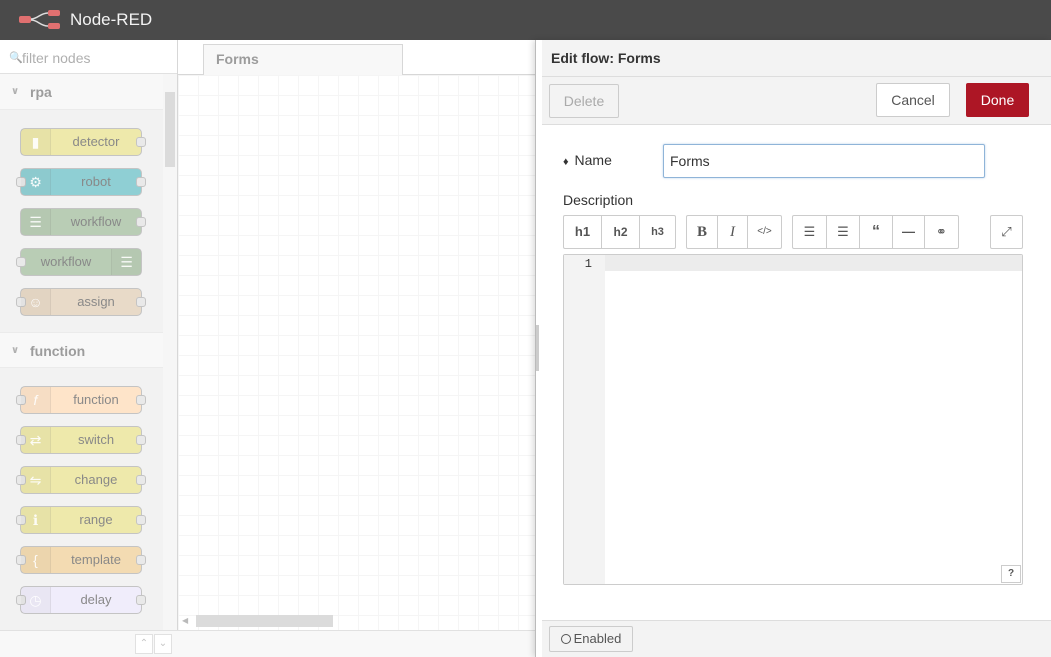 Image resolution: width=1051 pixels, height=657 pixels. What do you see at coordinates (810, 232) in the screenshot?
I see `ordered-list-icon: ☰` at bounding box center [810, 232].